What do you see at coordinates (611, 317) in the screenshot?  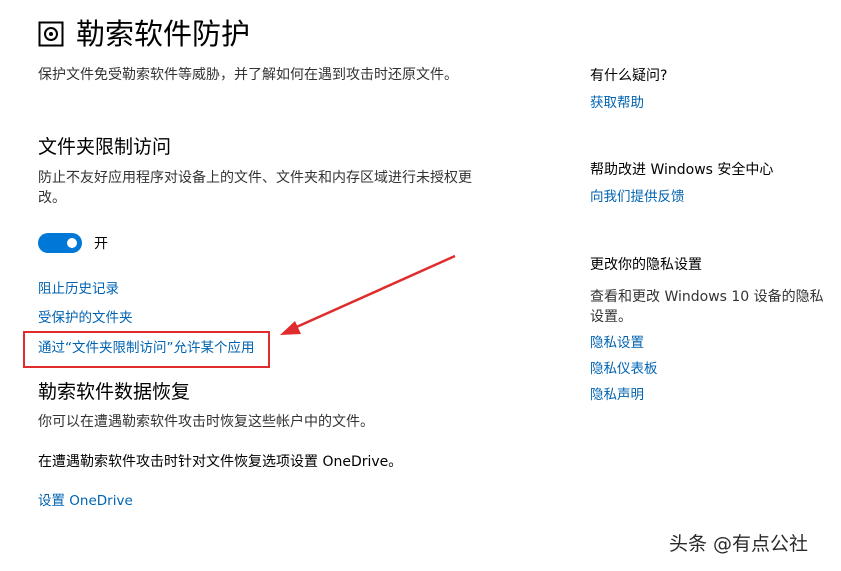 I see `privacy-description-line2: 设置。` at bounding box center [611, 317].